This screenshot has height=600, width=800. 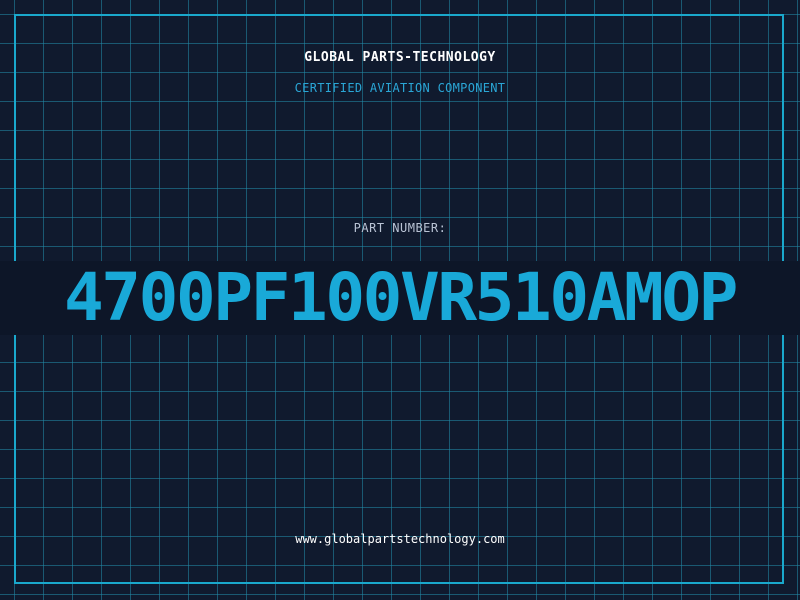 I want to click on certification-subtitle: CERTIFIED AVIATION COMPONENT, so click(x=400, y=88).